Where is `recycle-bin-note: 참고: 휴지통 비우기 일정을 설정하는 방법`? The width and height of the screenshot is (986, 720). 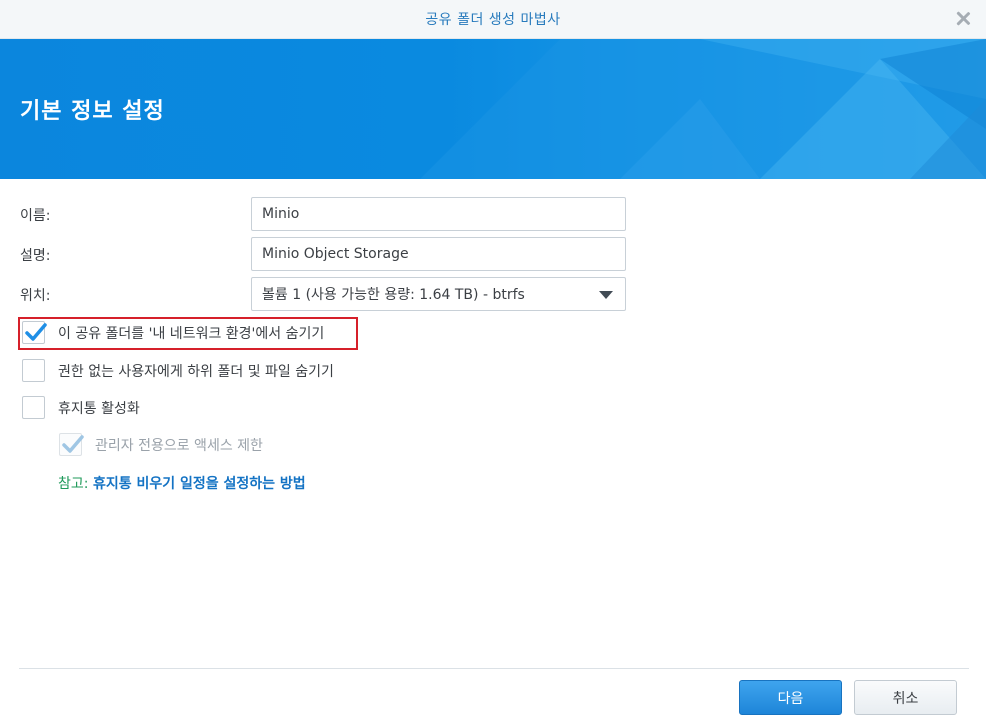
recycle-bin-note: 참고: 휴지통 비우기 일정을 설정하는 방법 is located at coordinates (182, 483).